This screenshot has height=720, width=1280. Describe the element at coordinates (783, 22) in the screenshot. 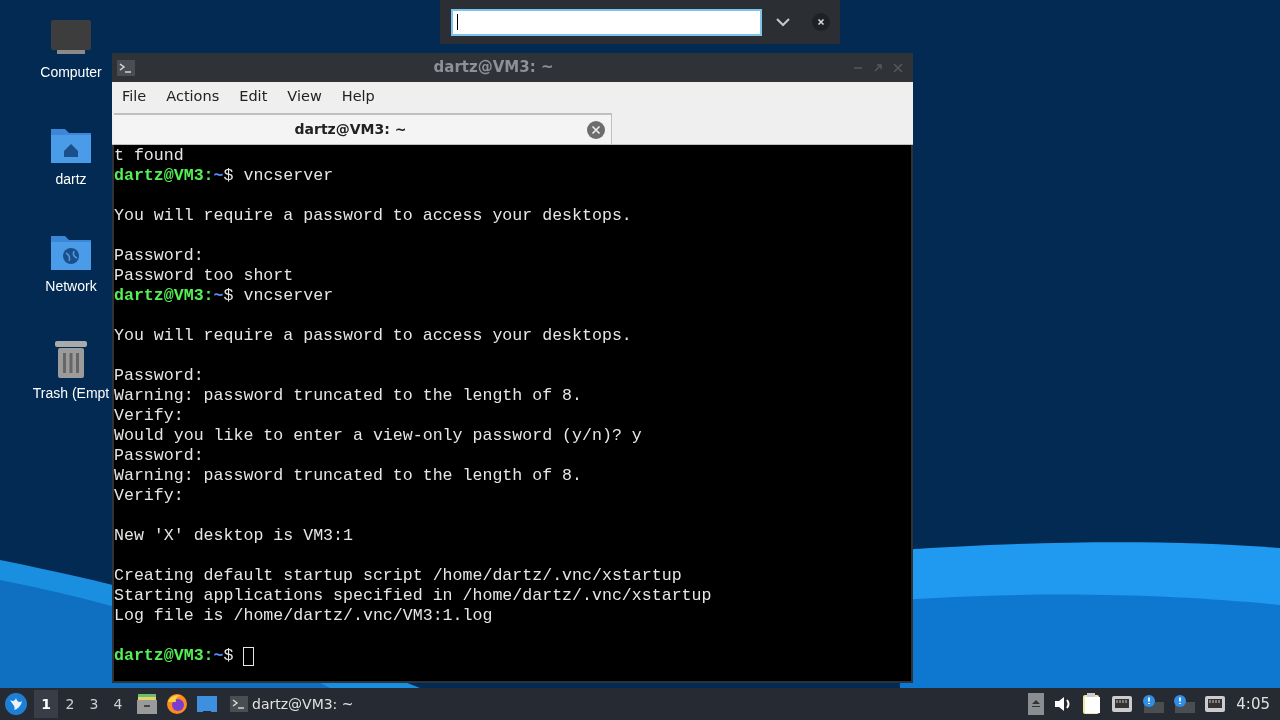

I see `chevron-down-icon` at that location.